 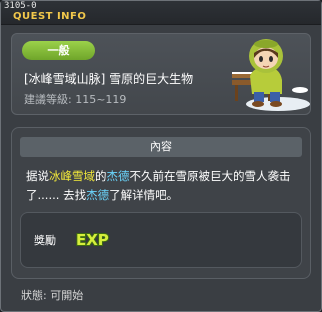 I want to click on quest-status: 狀態: 可開始, so click(x=52, y=295).